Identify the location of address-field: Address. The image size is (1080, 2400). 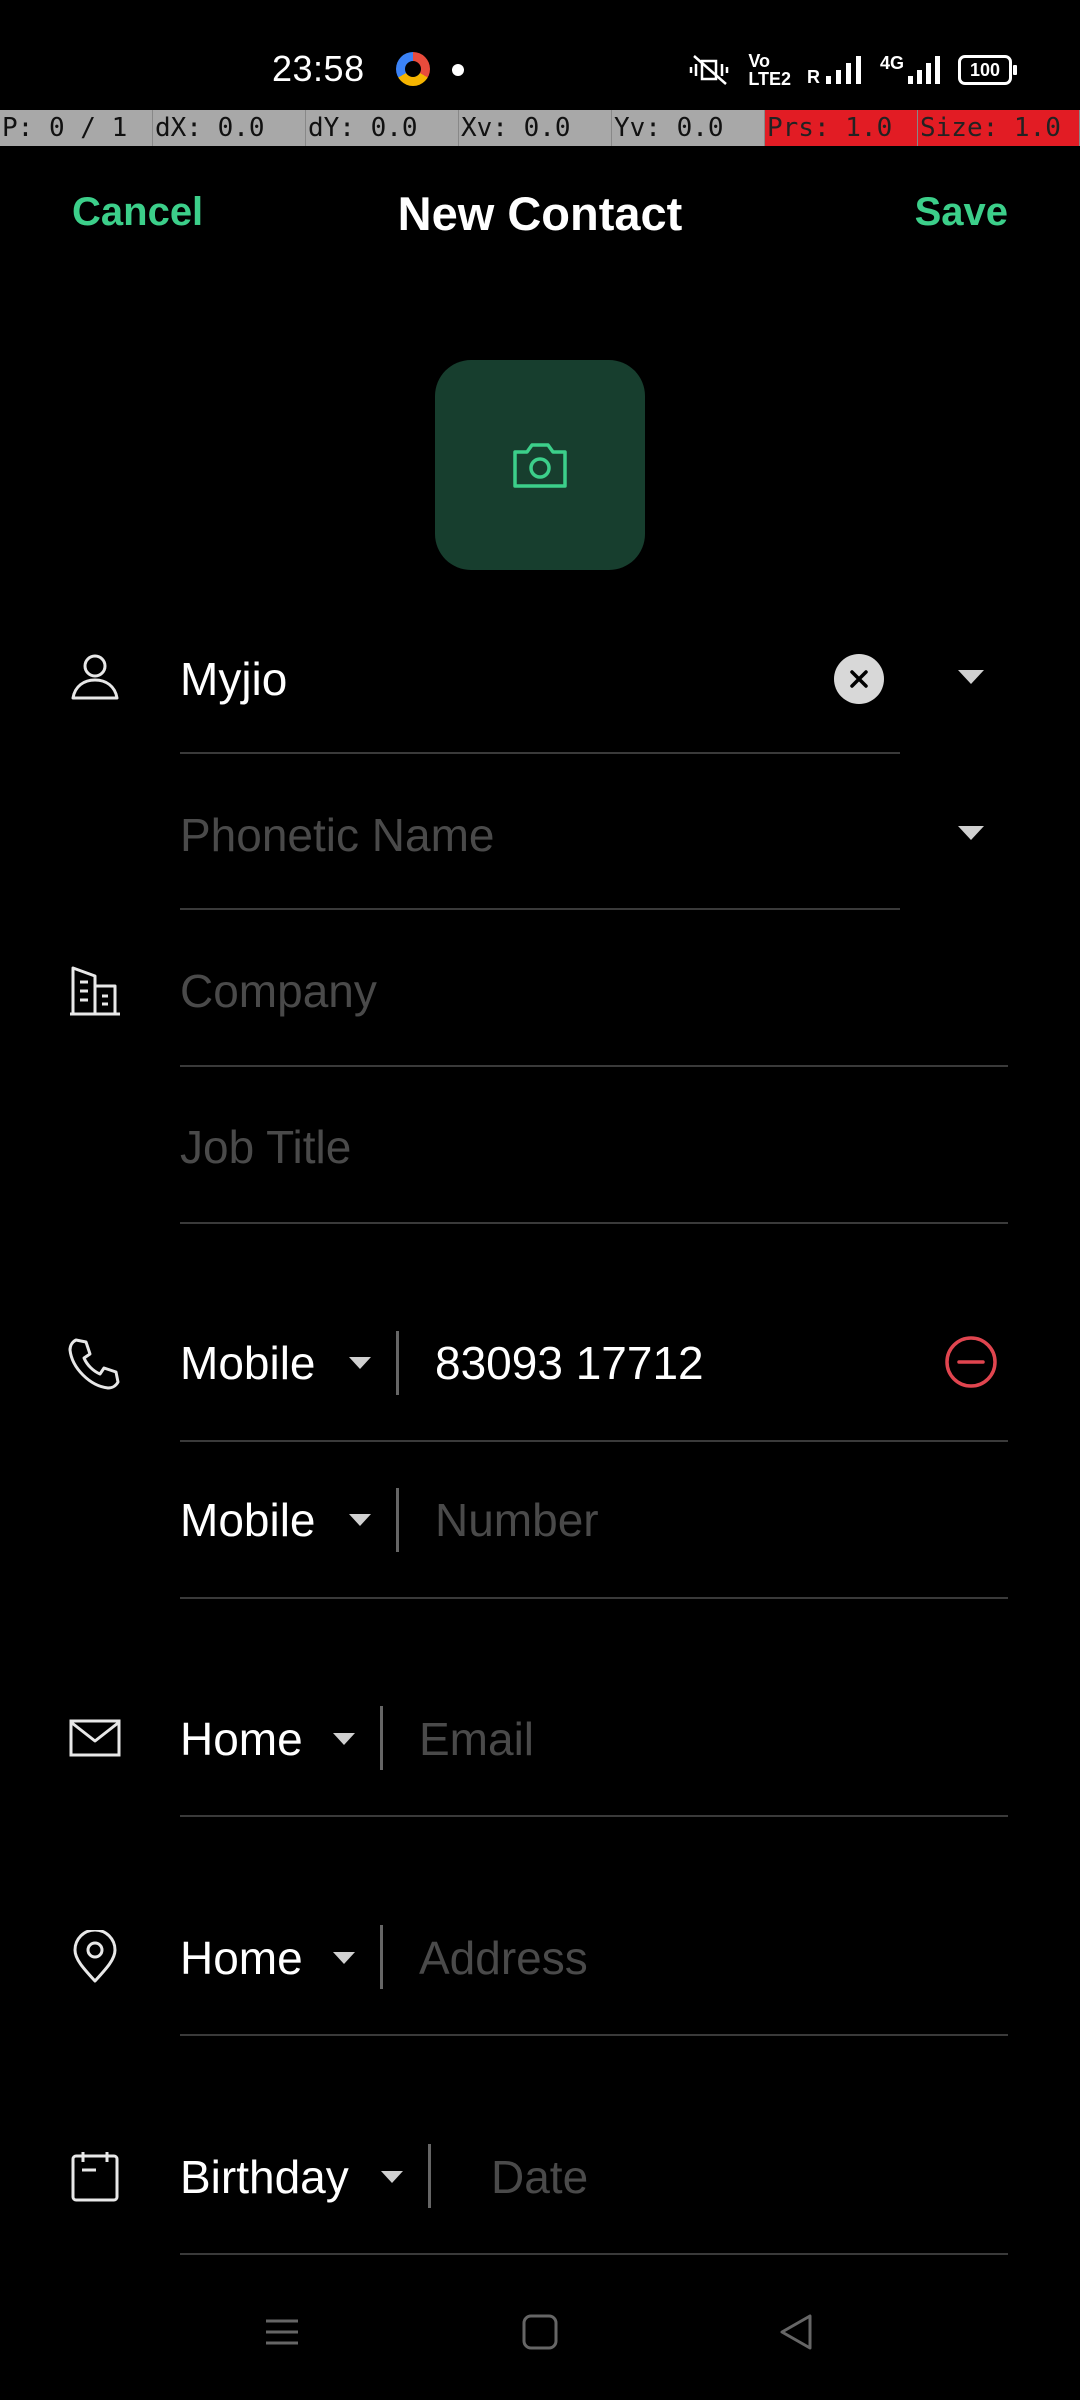
(503, 1958).